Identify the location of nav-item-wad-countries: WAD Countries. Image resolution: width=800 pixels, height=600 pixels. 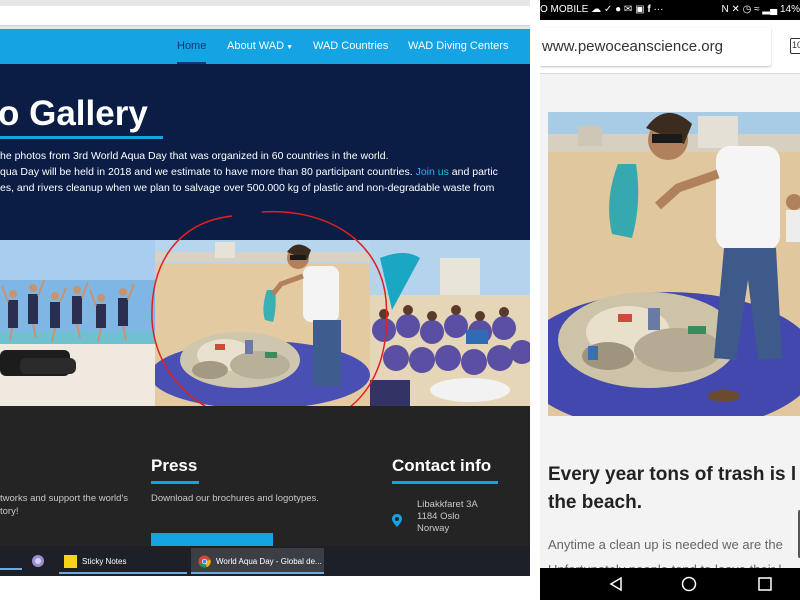
(350, 46).